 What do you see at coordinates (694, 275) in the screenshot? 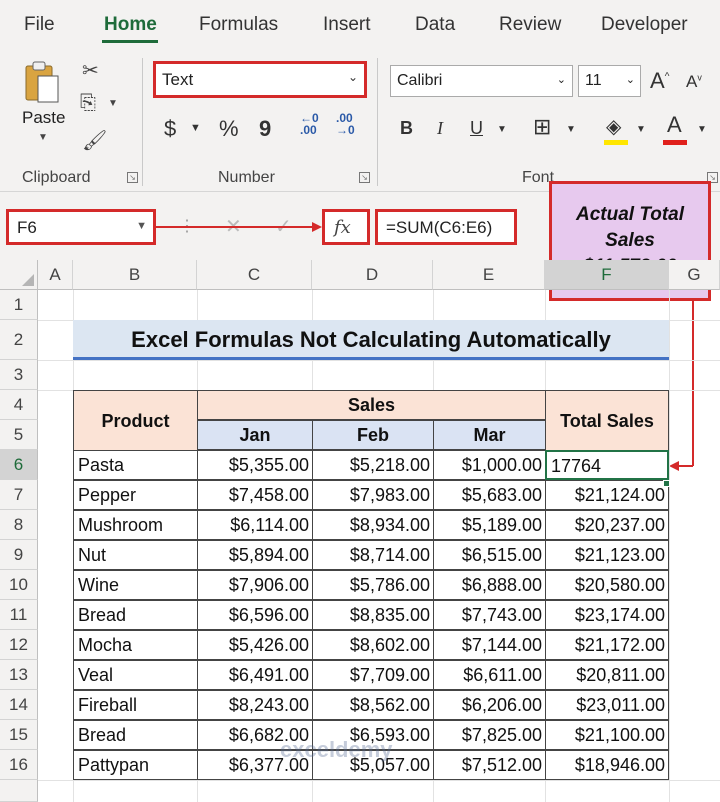
I see `column-header: G` at bounding box center [694, 275].